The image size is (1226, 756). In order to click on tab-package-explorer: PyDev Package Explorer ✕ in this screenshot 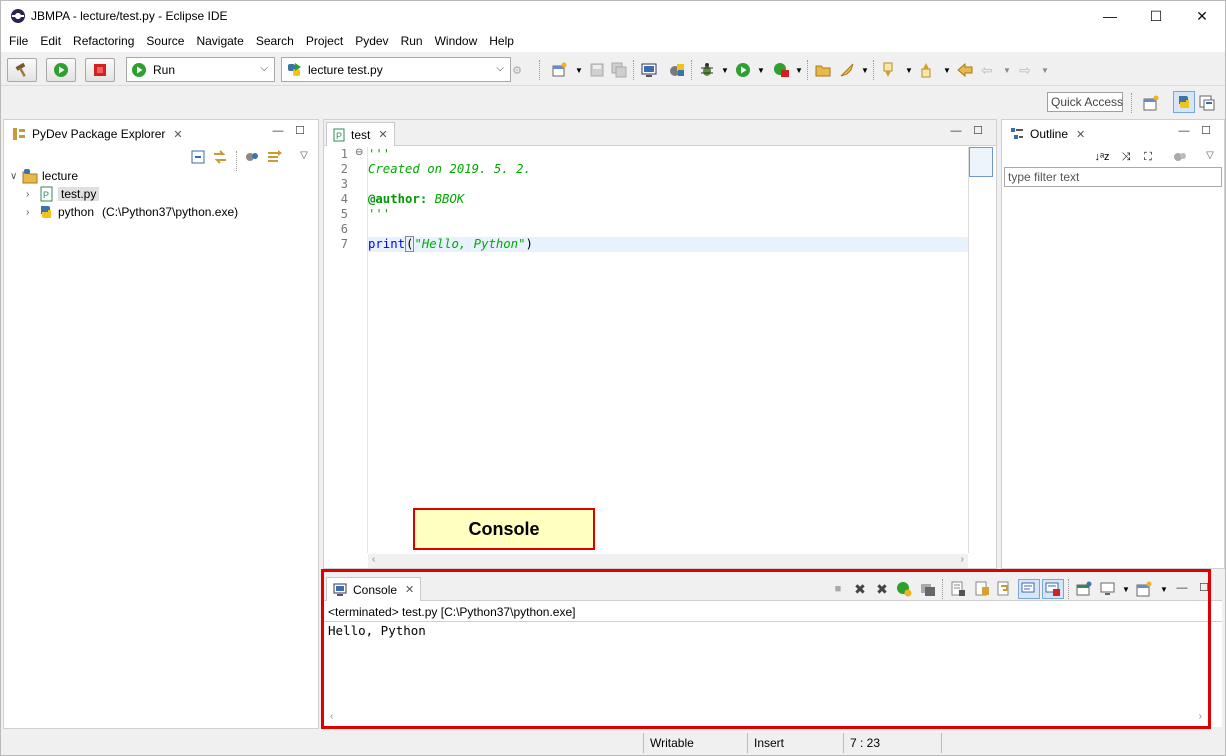, I will do `click(97, 134)`.